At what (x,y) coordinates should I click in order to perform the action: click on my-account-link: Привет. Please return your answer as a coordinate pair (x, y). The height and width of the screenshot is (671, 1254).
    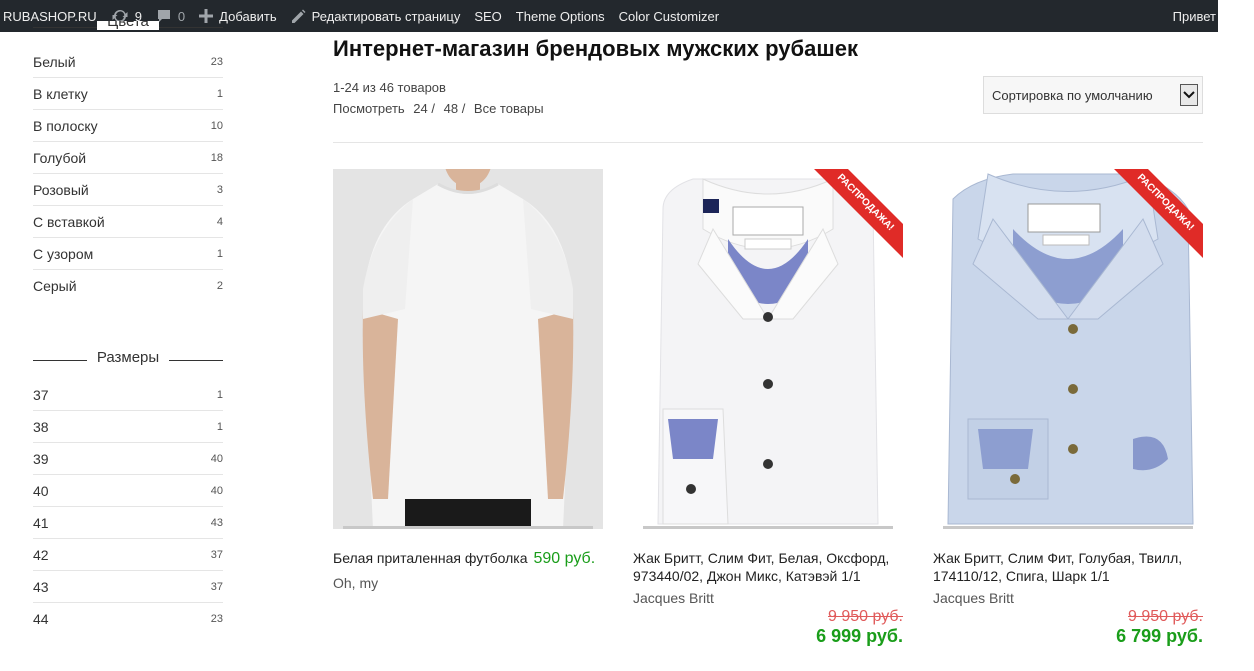
    Looking at the image, I should click on (1210, 16).